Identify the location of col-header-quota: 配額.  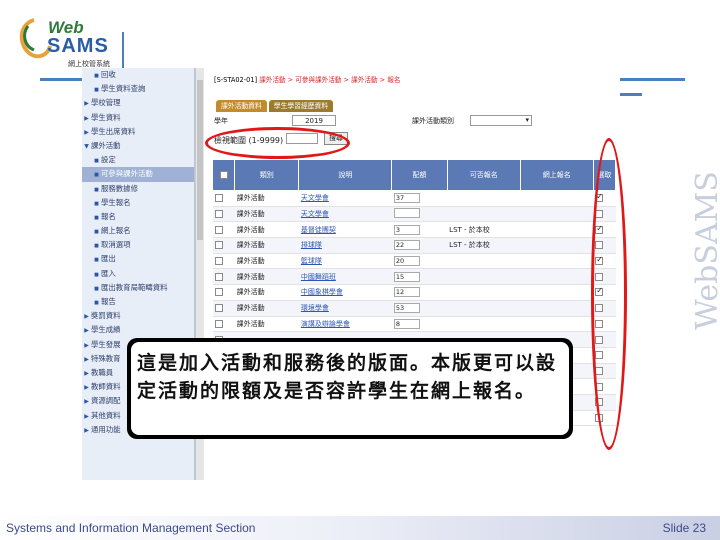
(419, 175).